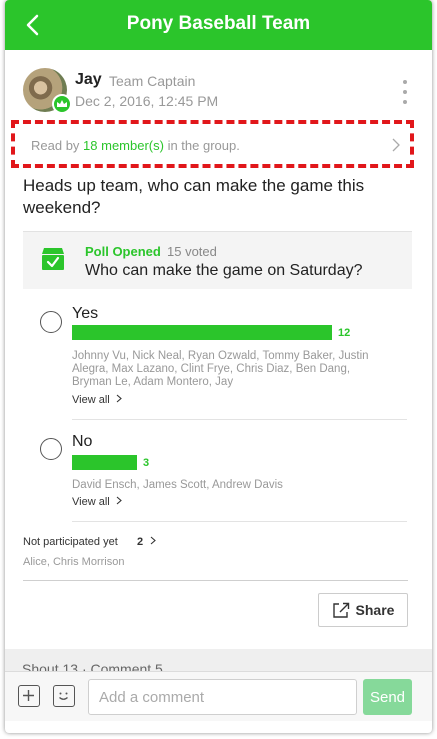  What do you see at coordinates (202, 332) in the screenshot?
I see `poll-option-yes-bar` at bounding box center [202, 332].